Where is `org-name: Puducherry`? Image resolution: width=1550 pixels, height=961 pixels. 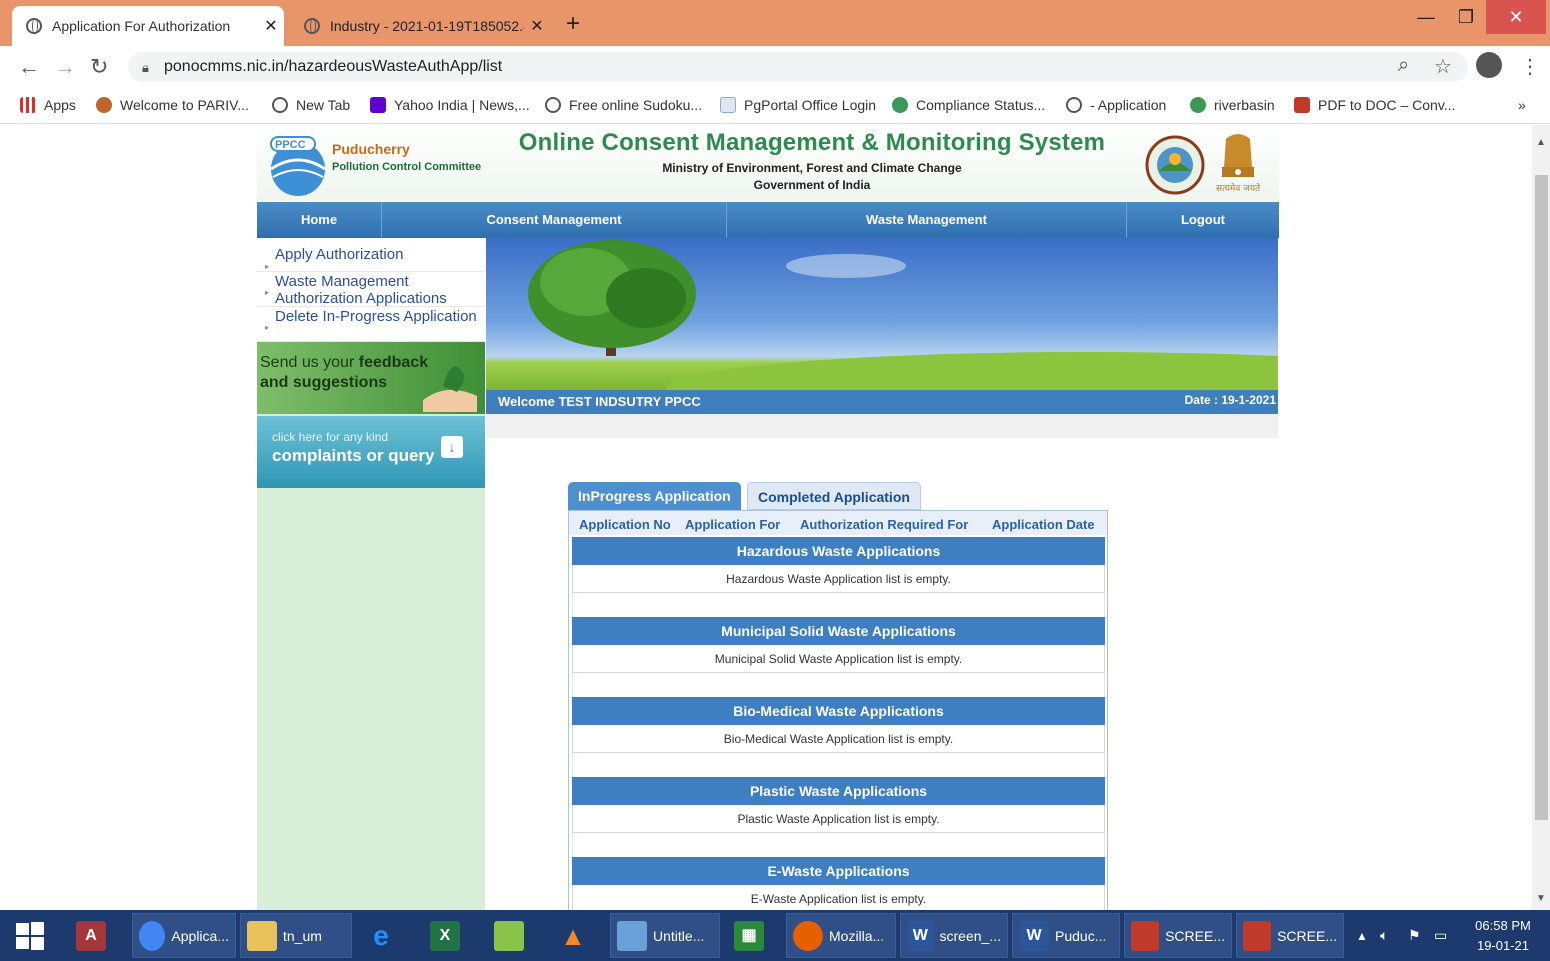 org-name: Puducherry is located at coordinates (371, 149).